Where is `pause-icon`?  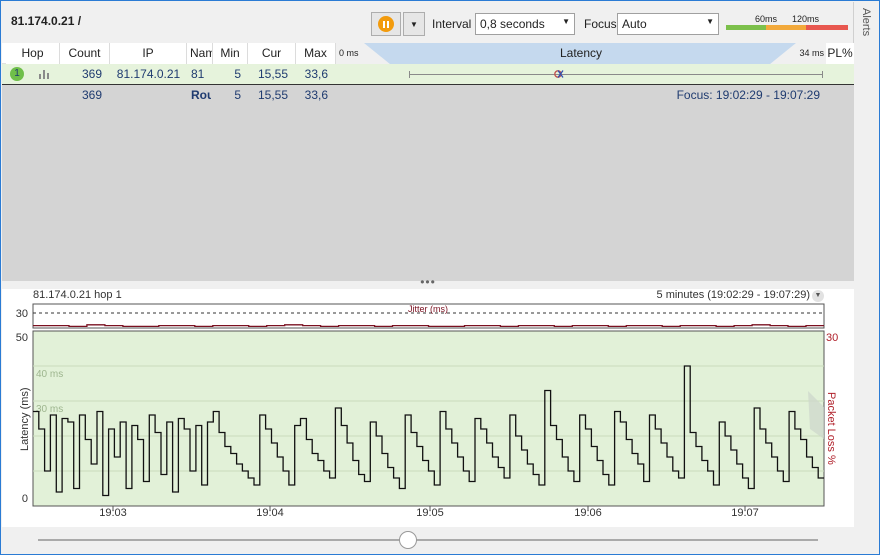
pause-icon is located at coordinates (386, 24).